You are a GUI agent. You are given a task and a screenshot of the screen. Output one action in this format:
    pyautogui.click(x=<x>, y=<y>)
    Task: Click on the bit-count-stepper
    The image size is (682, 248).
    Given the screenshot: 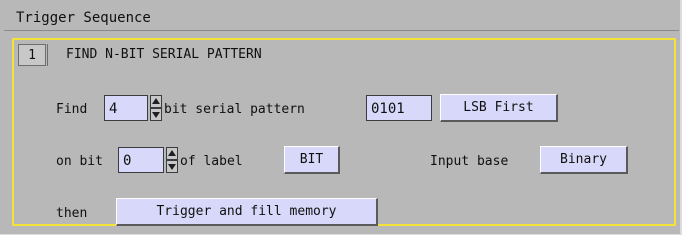 What is the action you would take?
    pyautogui.click(x=156, y=108)
    